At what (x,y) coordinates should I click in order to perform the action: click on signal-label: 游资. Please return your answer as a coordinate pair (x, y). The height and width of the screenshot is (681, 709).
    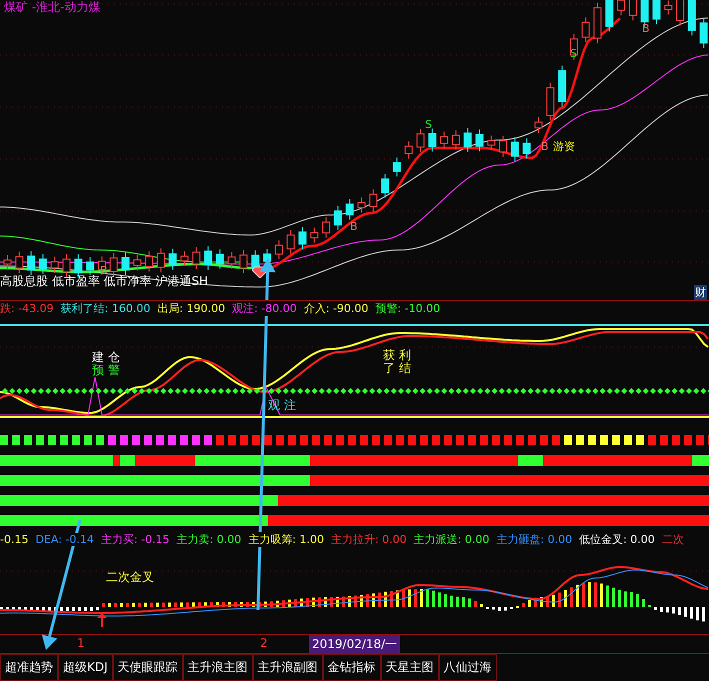
    Looking at the image, I should click on (564, 146).